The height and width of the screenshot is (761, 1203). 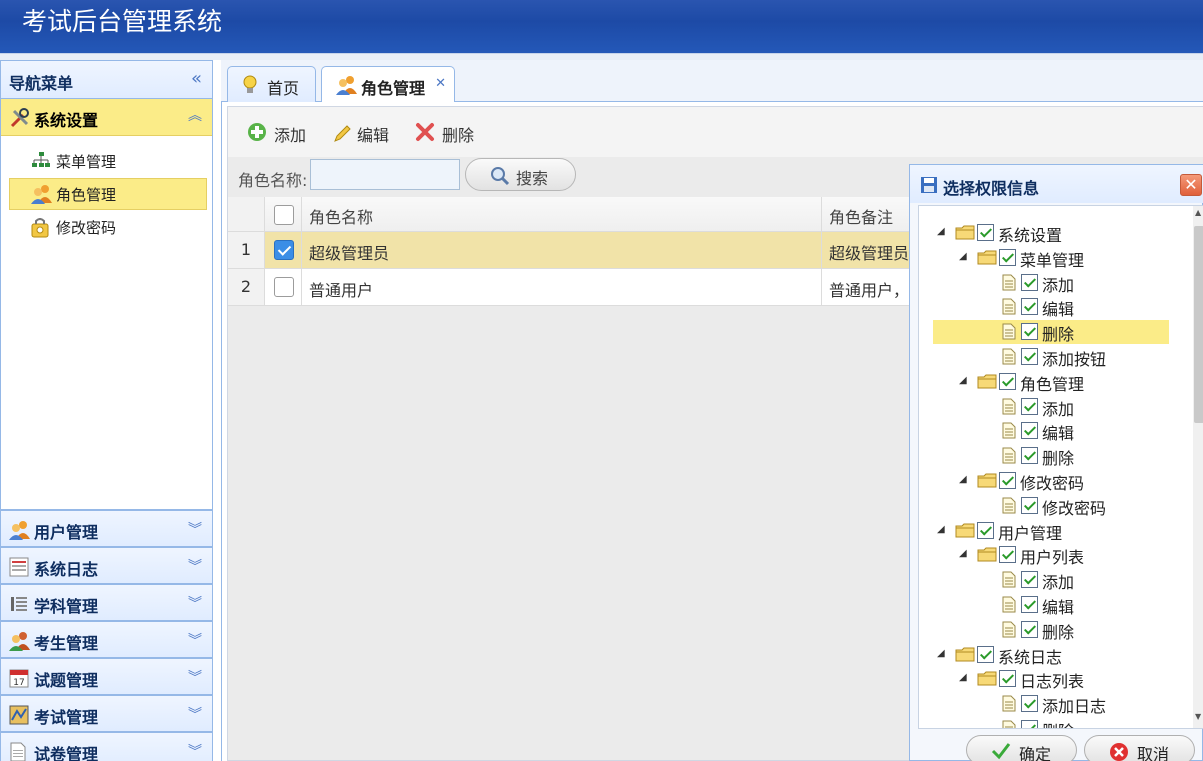 I want to click on panel-label: 考生管理, so click(x=66, y=643).